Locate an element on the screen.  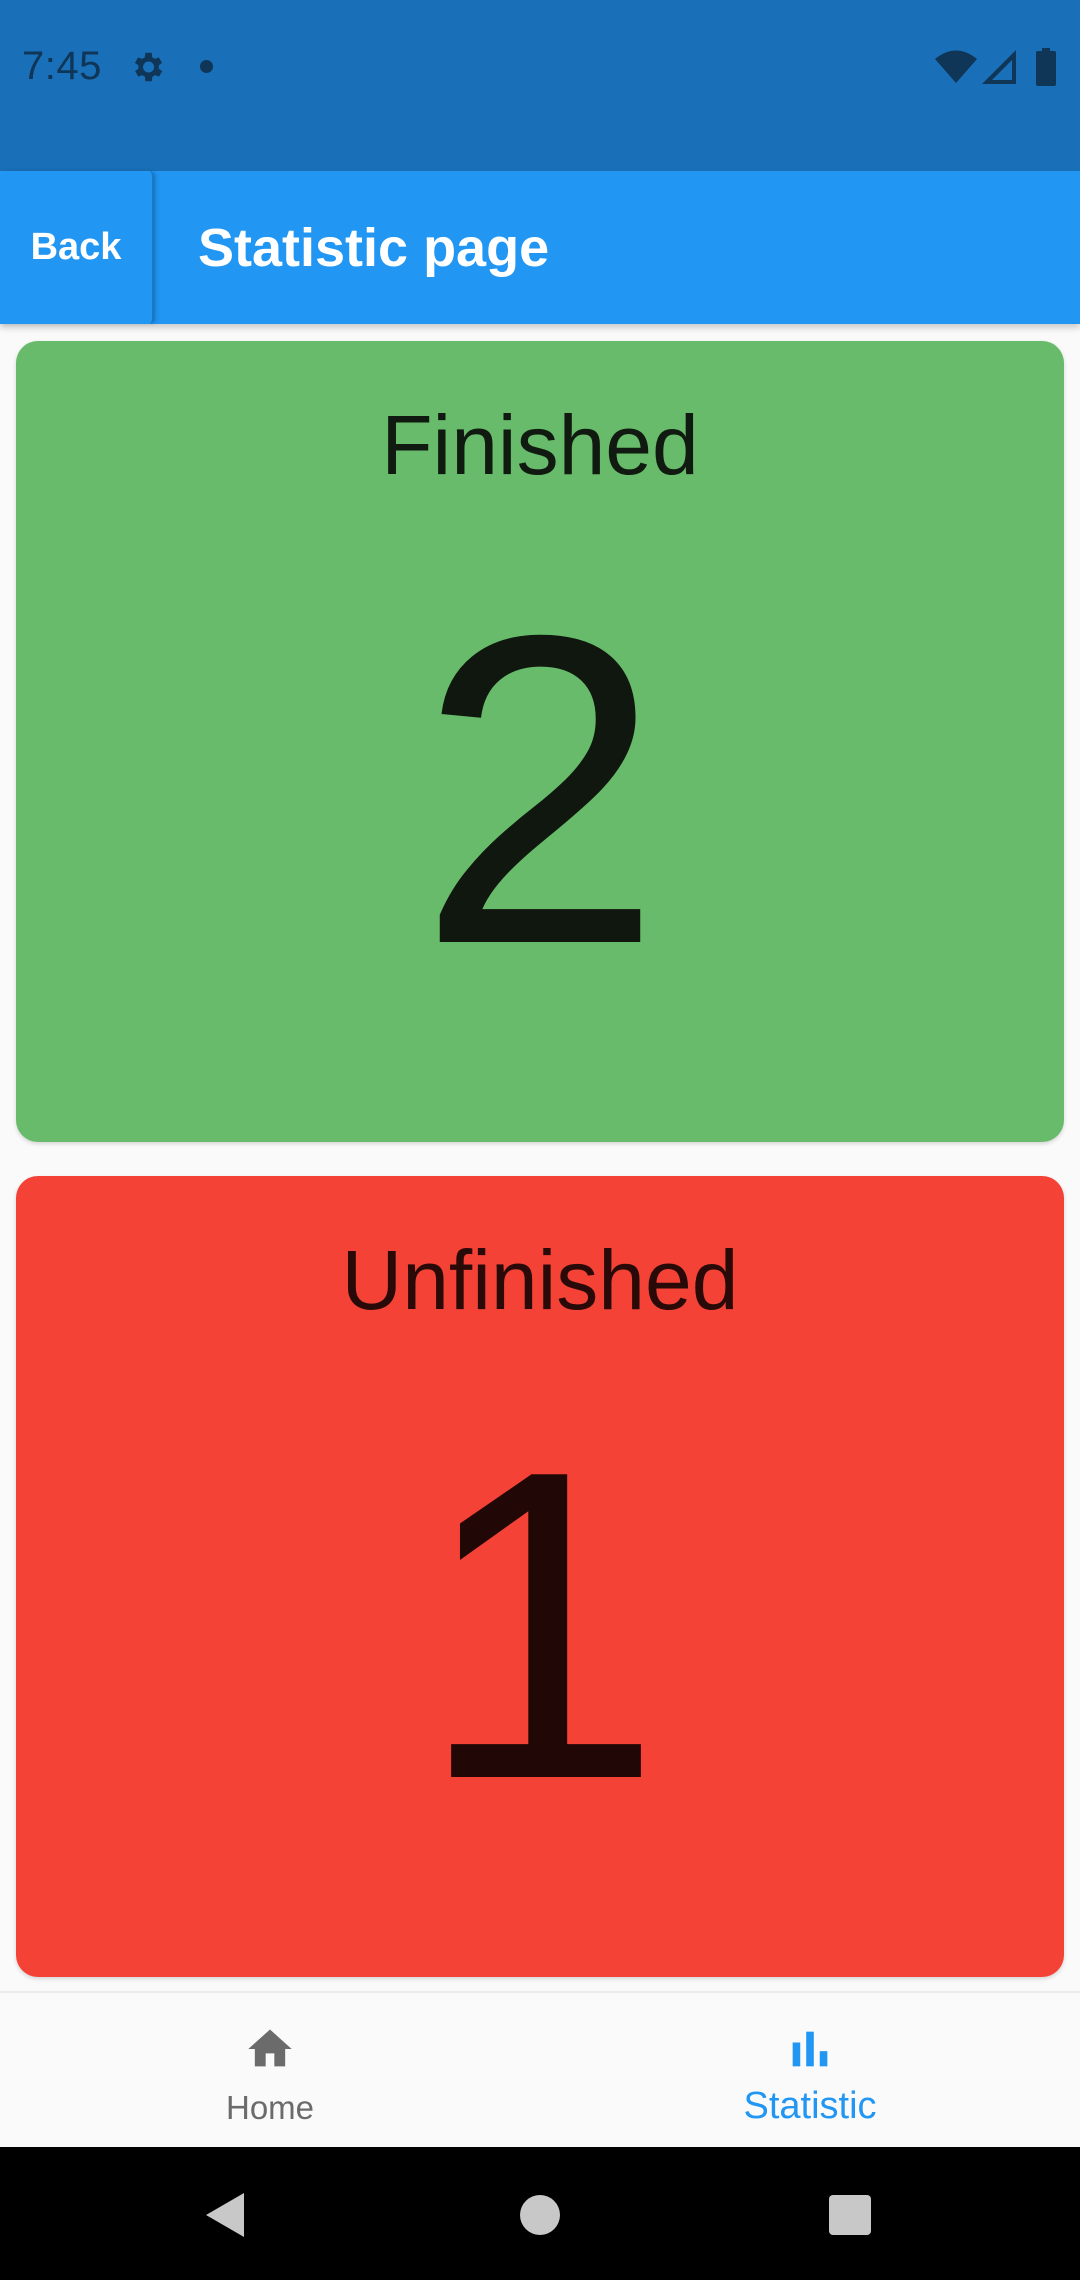
unfinished-count: 1 is located at coordinates (540, 1625).